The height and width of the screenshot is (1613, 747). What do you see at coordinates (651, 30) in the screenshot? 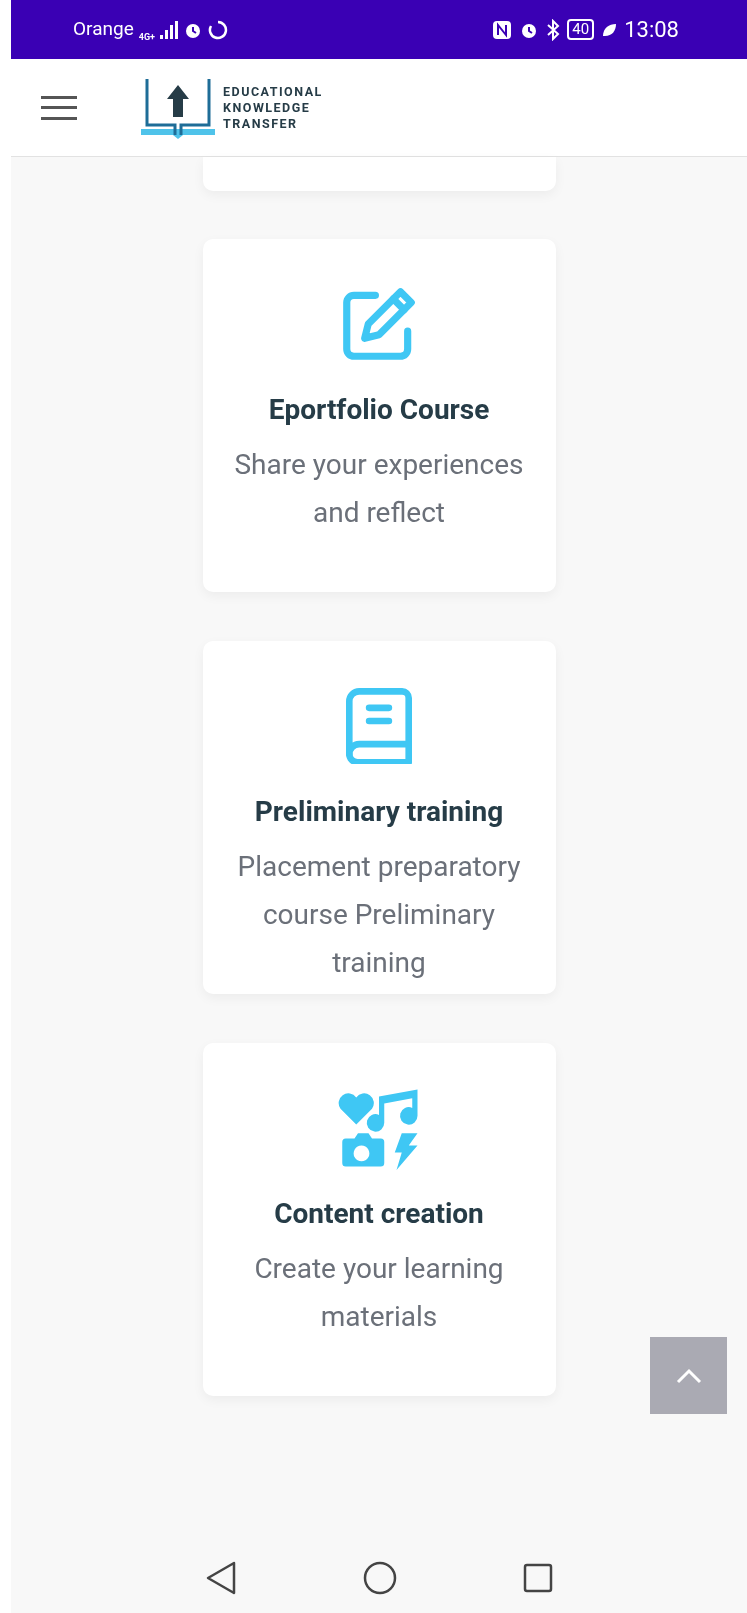
I see `clock-time: 13:08` at bounding box center [651, 30].